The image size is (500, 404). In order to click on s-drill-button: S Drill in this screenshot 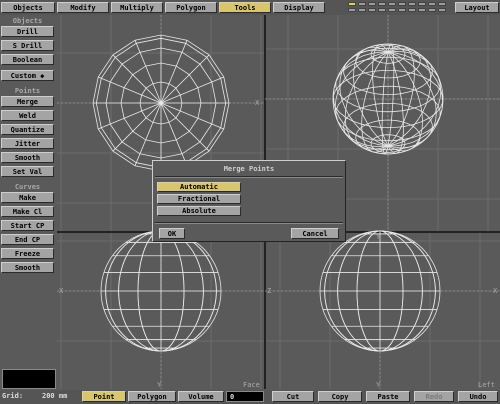, I will do `click(27, 45)`.